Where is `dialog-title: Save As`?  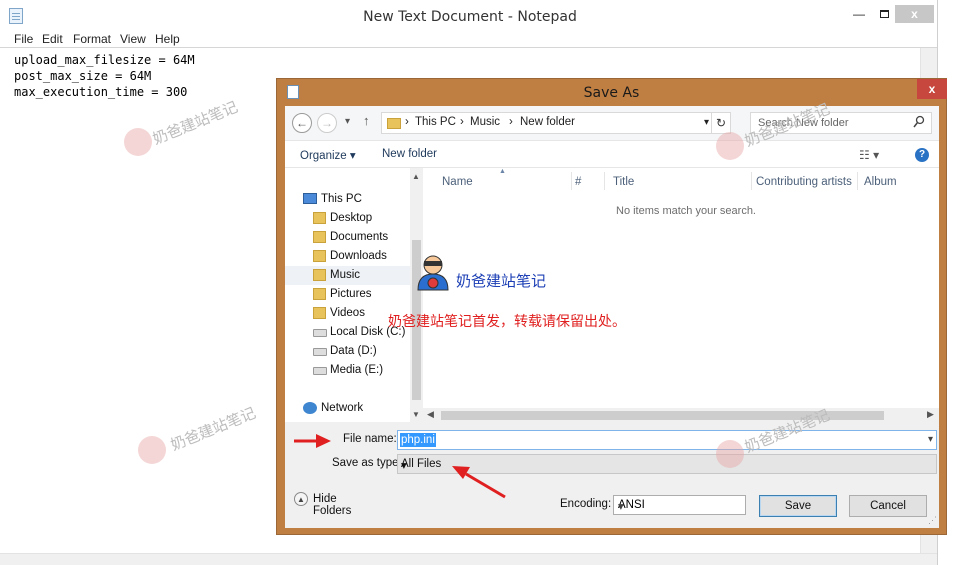 dialog-title: Save As is located at coordinates (611, 93).